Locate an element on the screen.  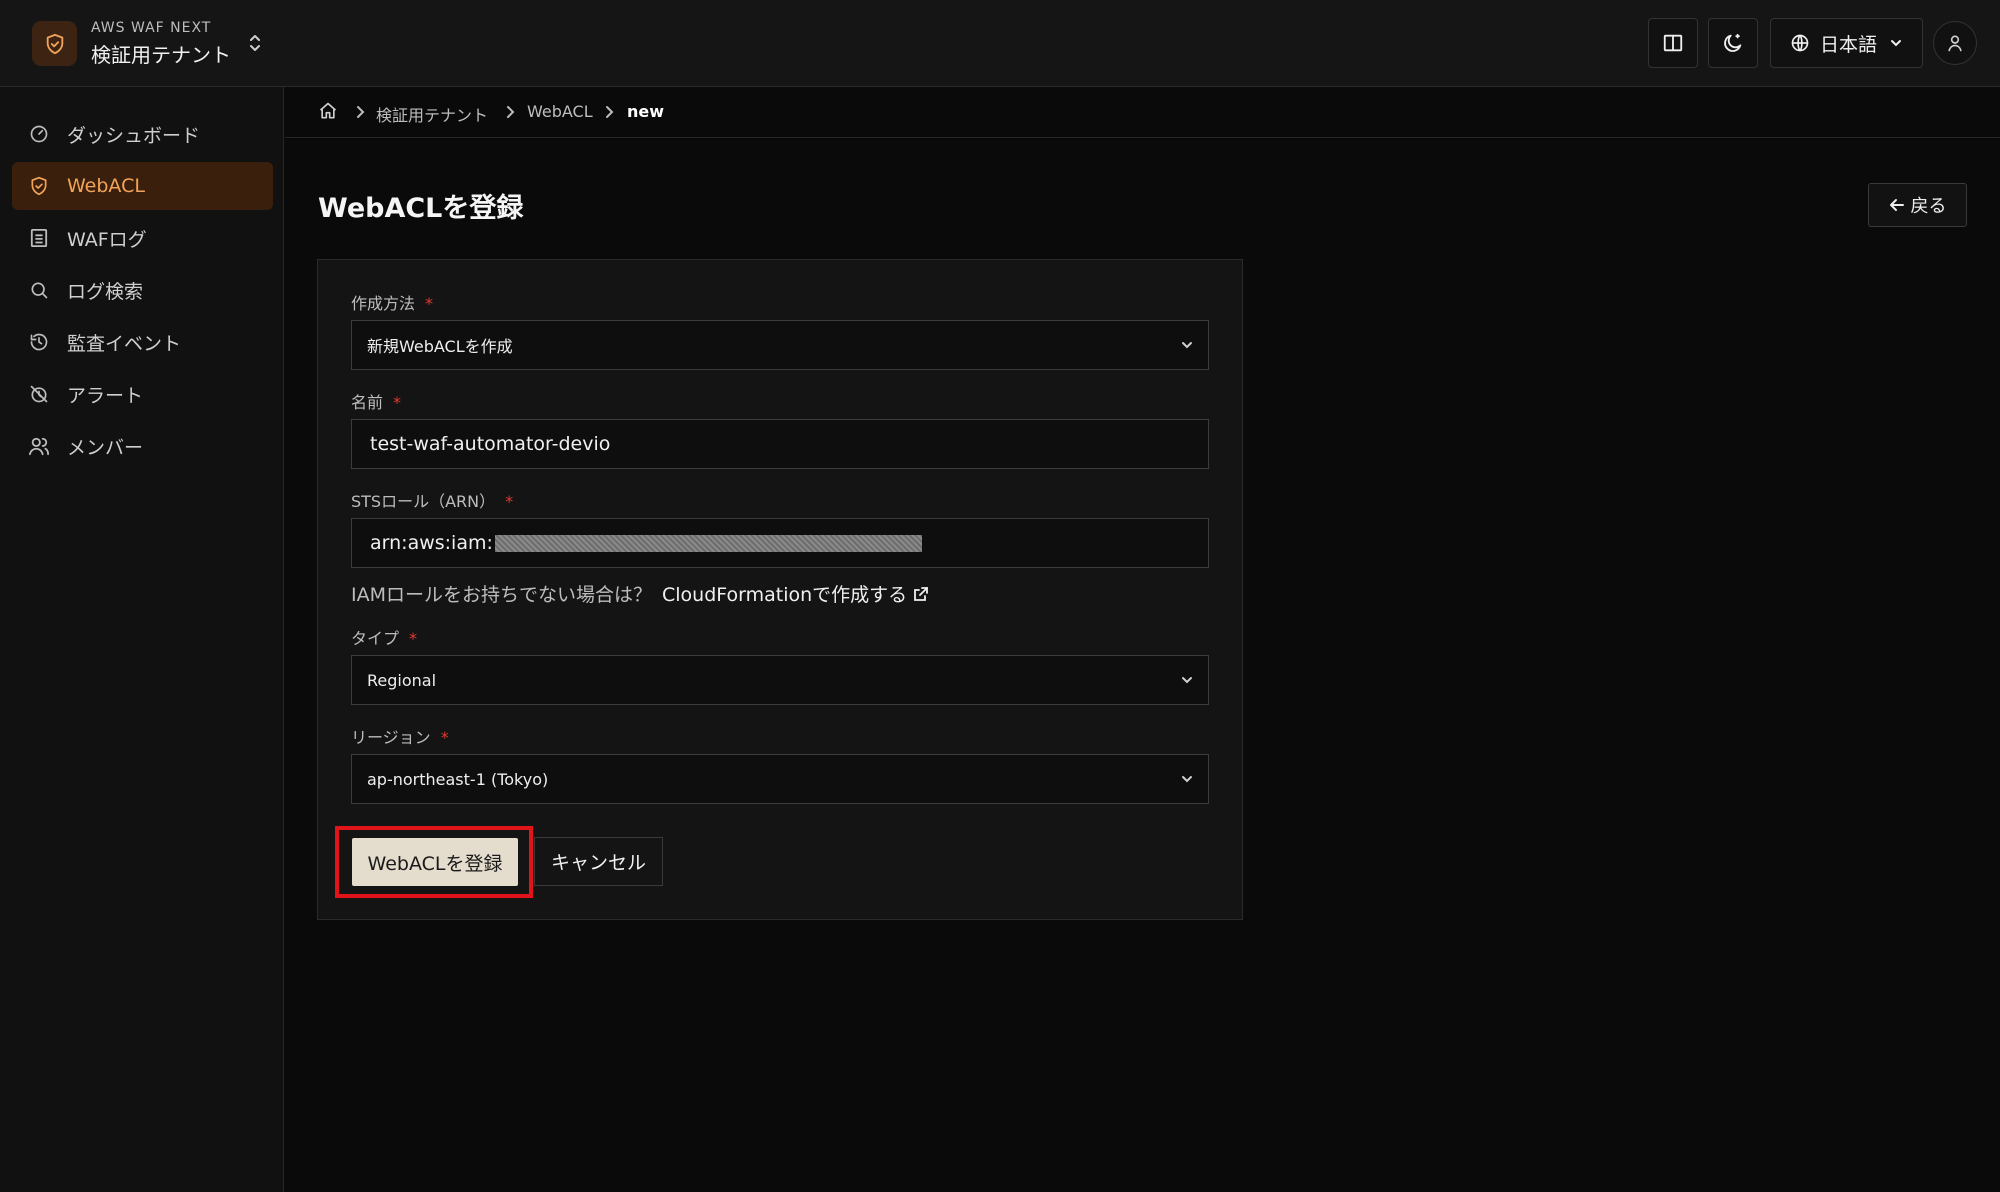
breadcrumb-current: new is located at coordinates (646, 111).